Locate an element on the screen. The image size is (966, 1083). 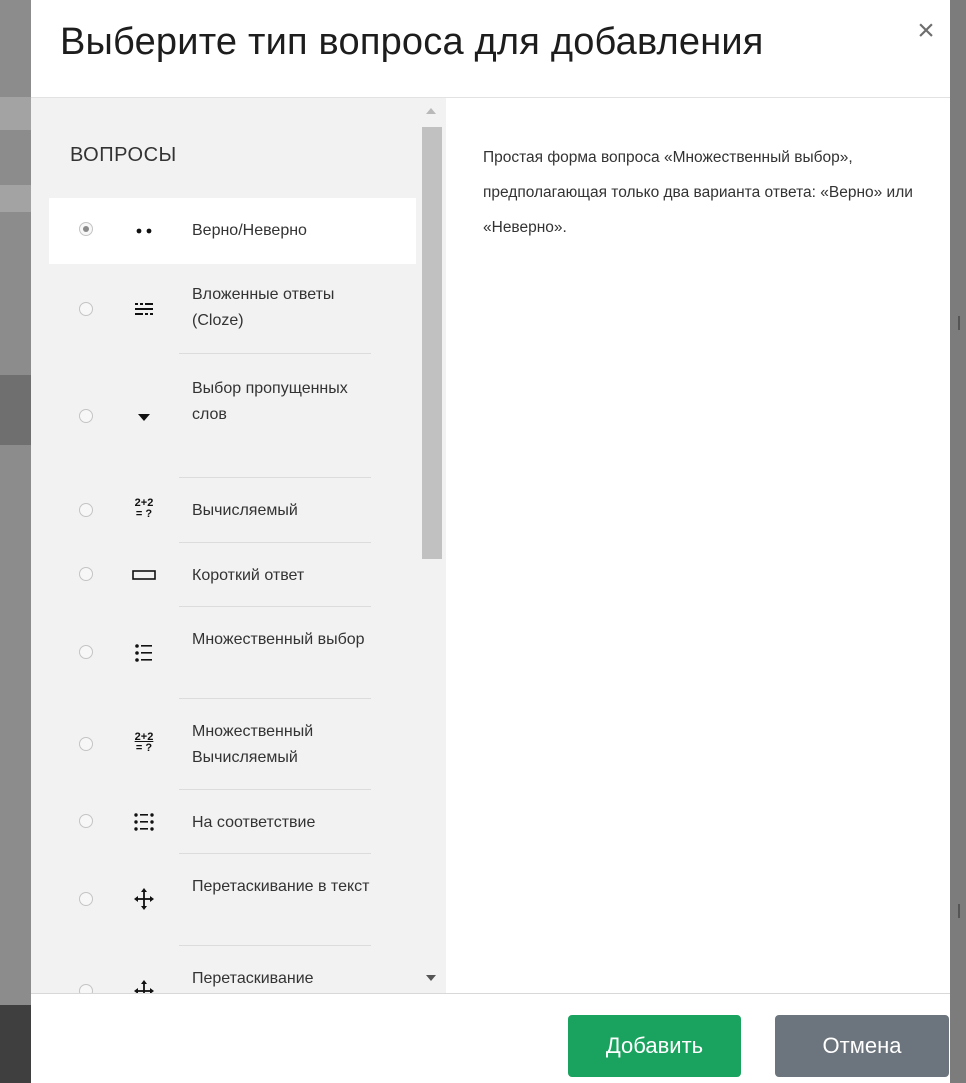
question-option-drag-drop: Перетаскивание is located at coordinates (210, 969).